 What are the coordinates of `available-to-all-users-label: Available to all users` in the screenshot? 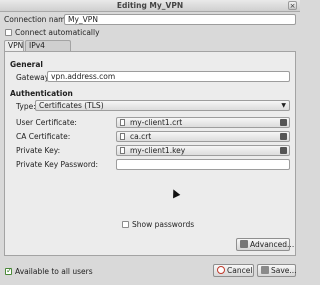 It's located at (54, 271).